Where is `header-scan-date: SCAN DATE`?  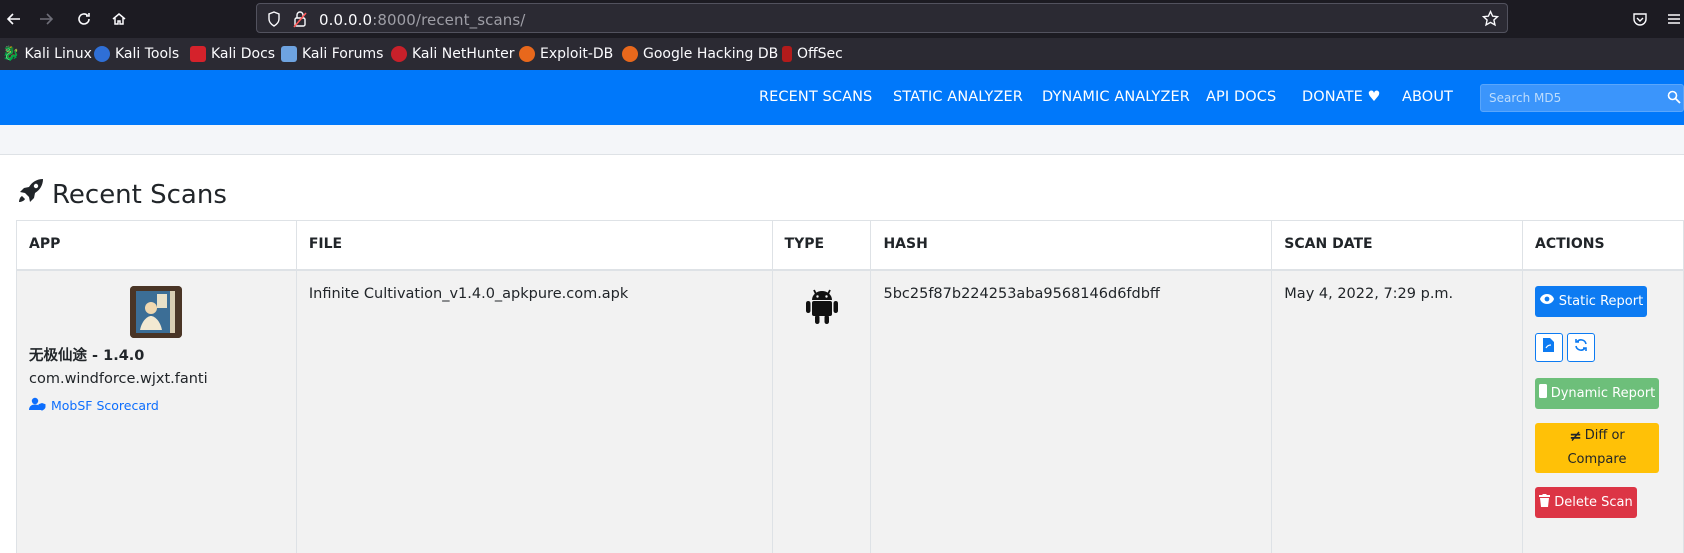 header-scan-date: SCAN DATE is located at coordinates (1397, 245).